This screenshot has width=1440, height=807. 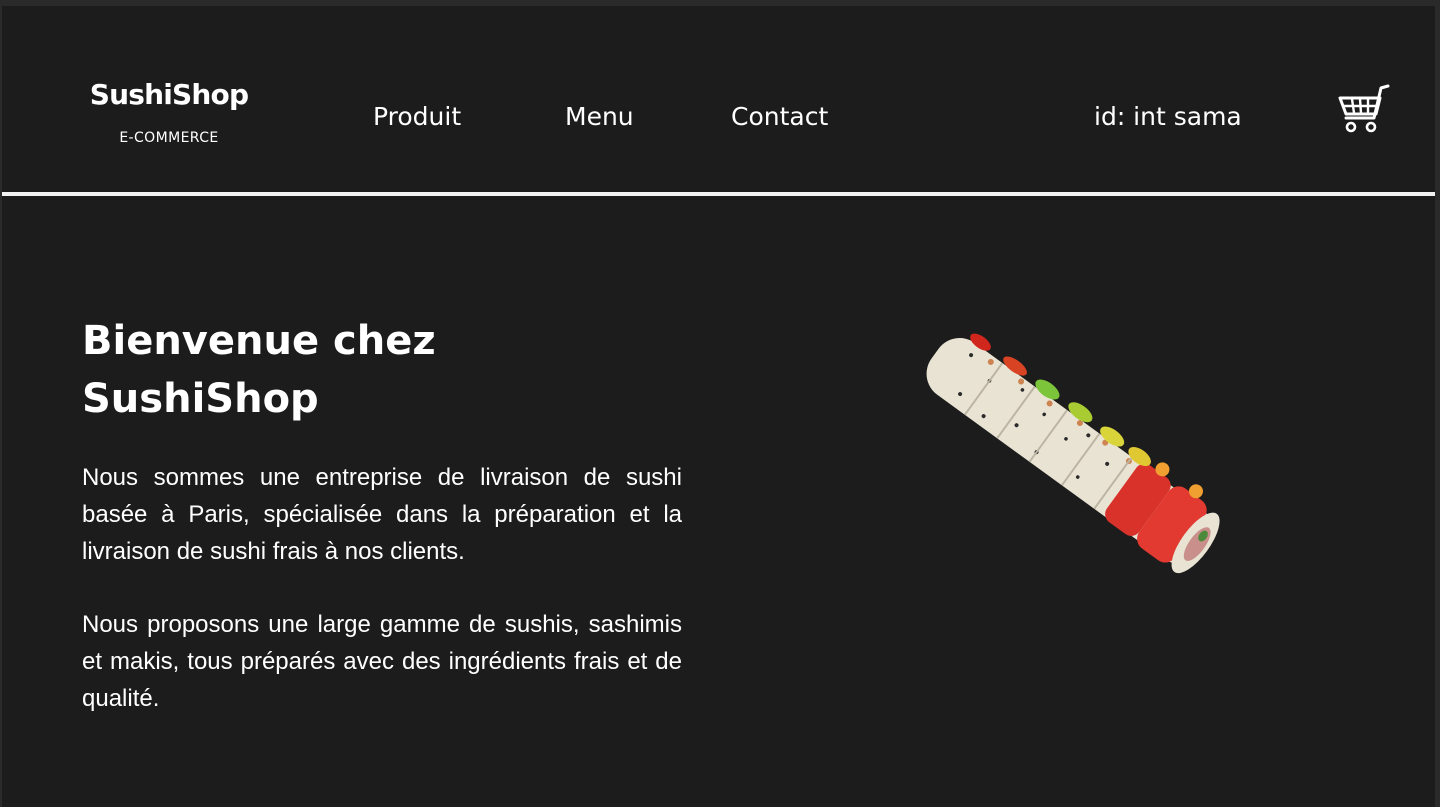 I want to click on cart-button, so click(x=1364, y=109).